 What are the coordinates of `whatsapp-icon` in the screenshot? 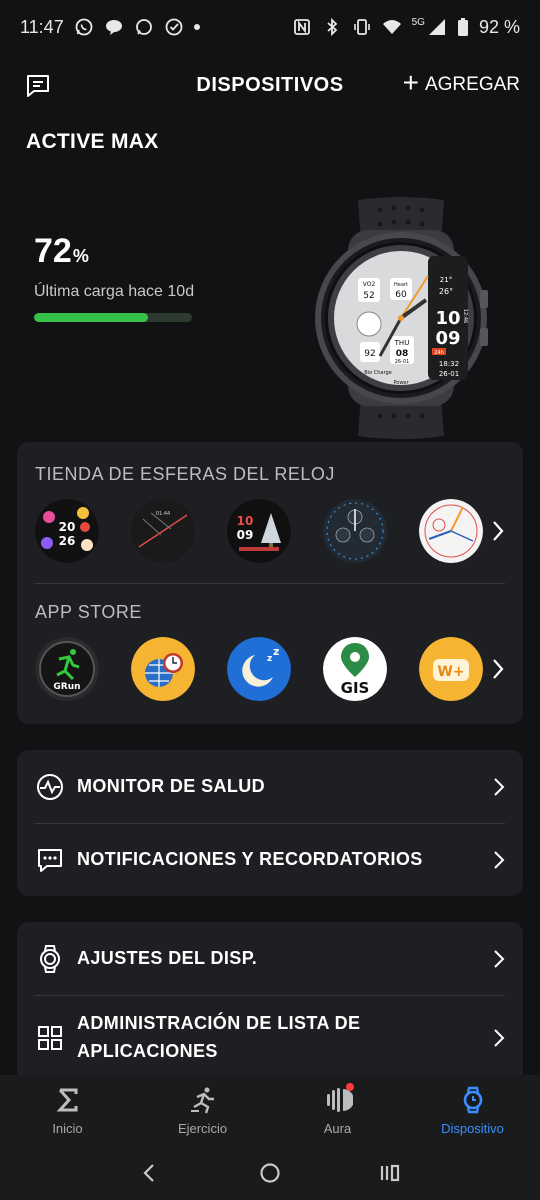 It's located at (84, 27).